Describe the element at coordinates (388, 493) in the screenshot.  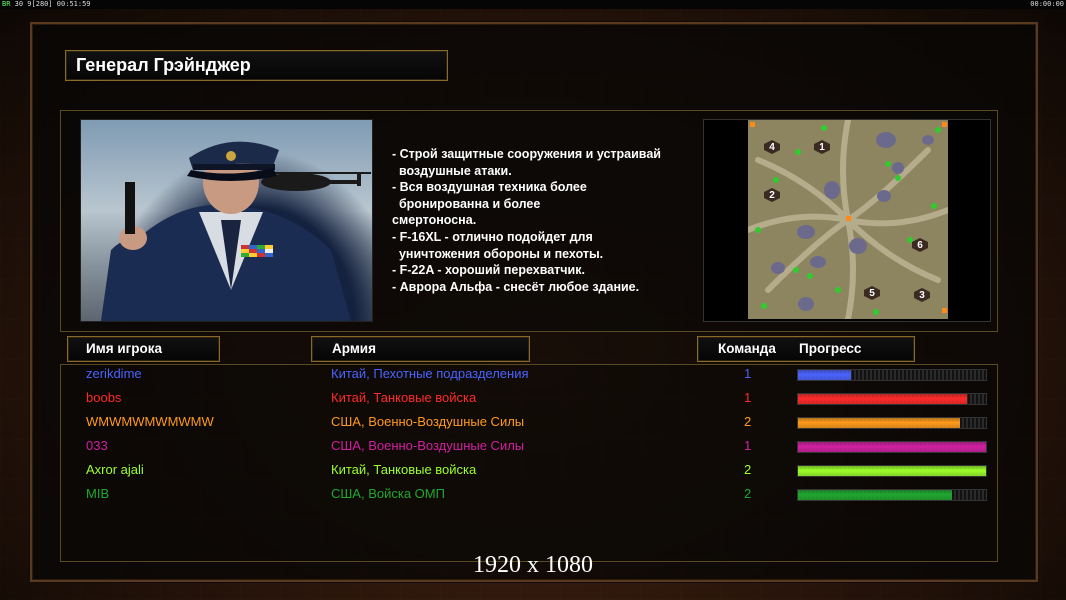
I see `player-army: США, Войска ОМП` at that location.